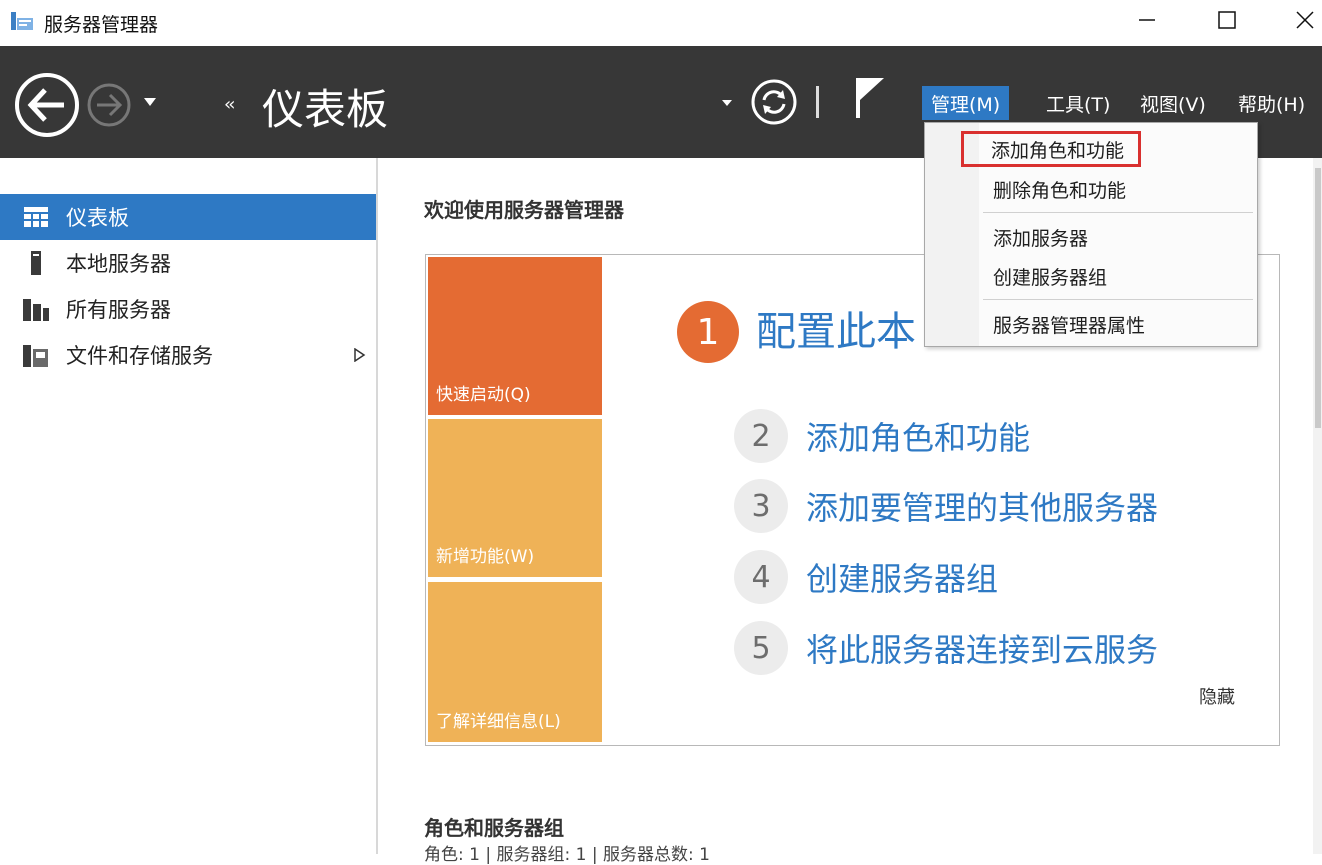 The image size is (1322, 865). I want to click on step-5: 5 将此服务器连接到云服务, so click(946, 648).